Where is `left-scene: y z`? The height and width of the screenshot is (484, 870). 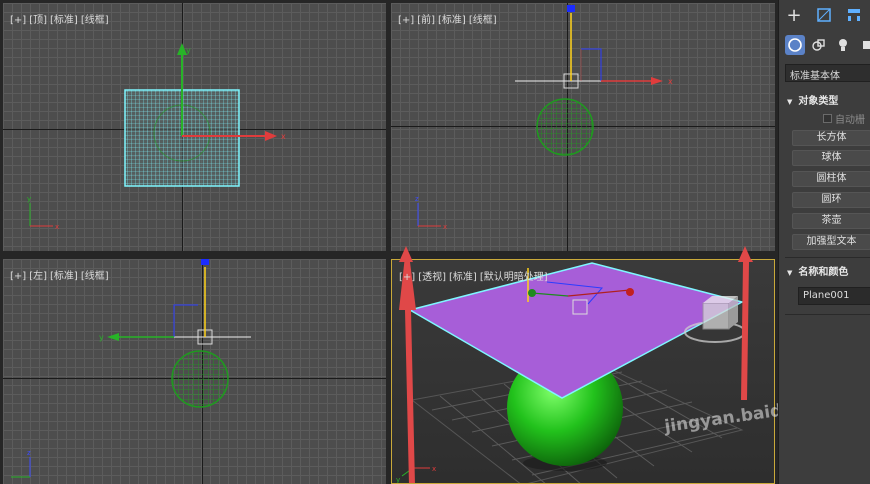 left-scene: y z is located at coordinates (131, 368).